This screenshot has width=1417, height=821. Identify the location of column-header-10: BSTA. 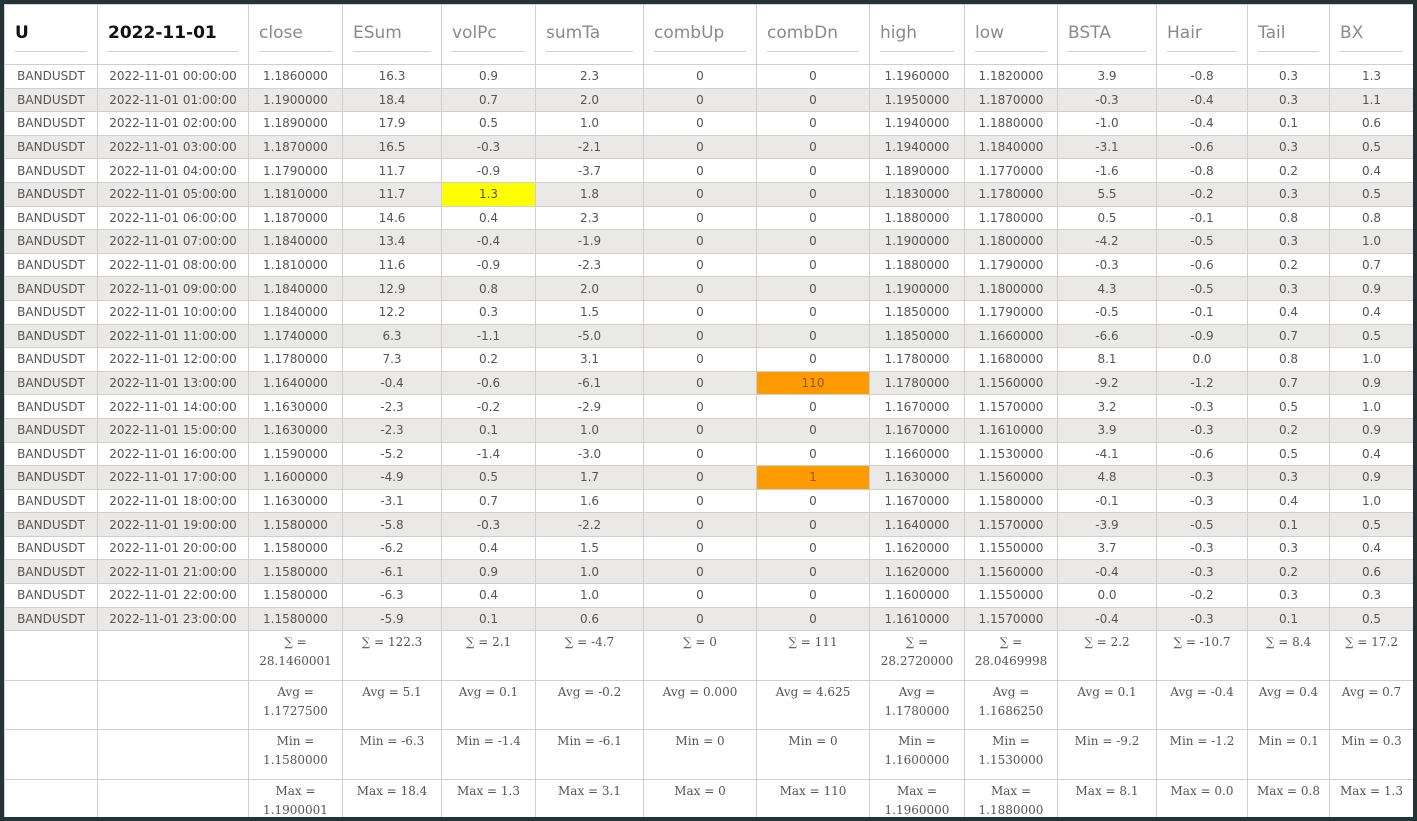
(1107, 34).